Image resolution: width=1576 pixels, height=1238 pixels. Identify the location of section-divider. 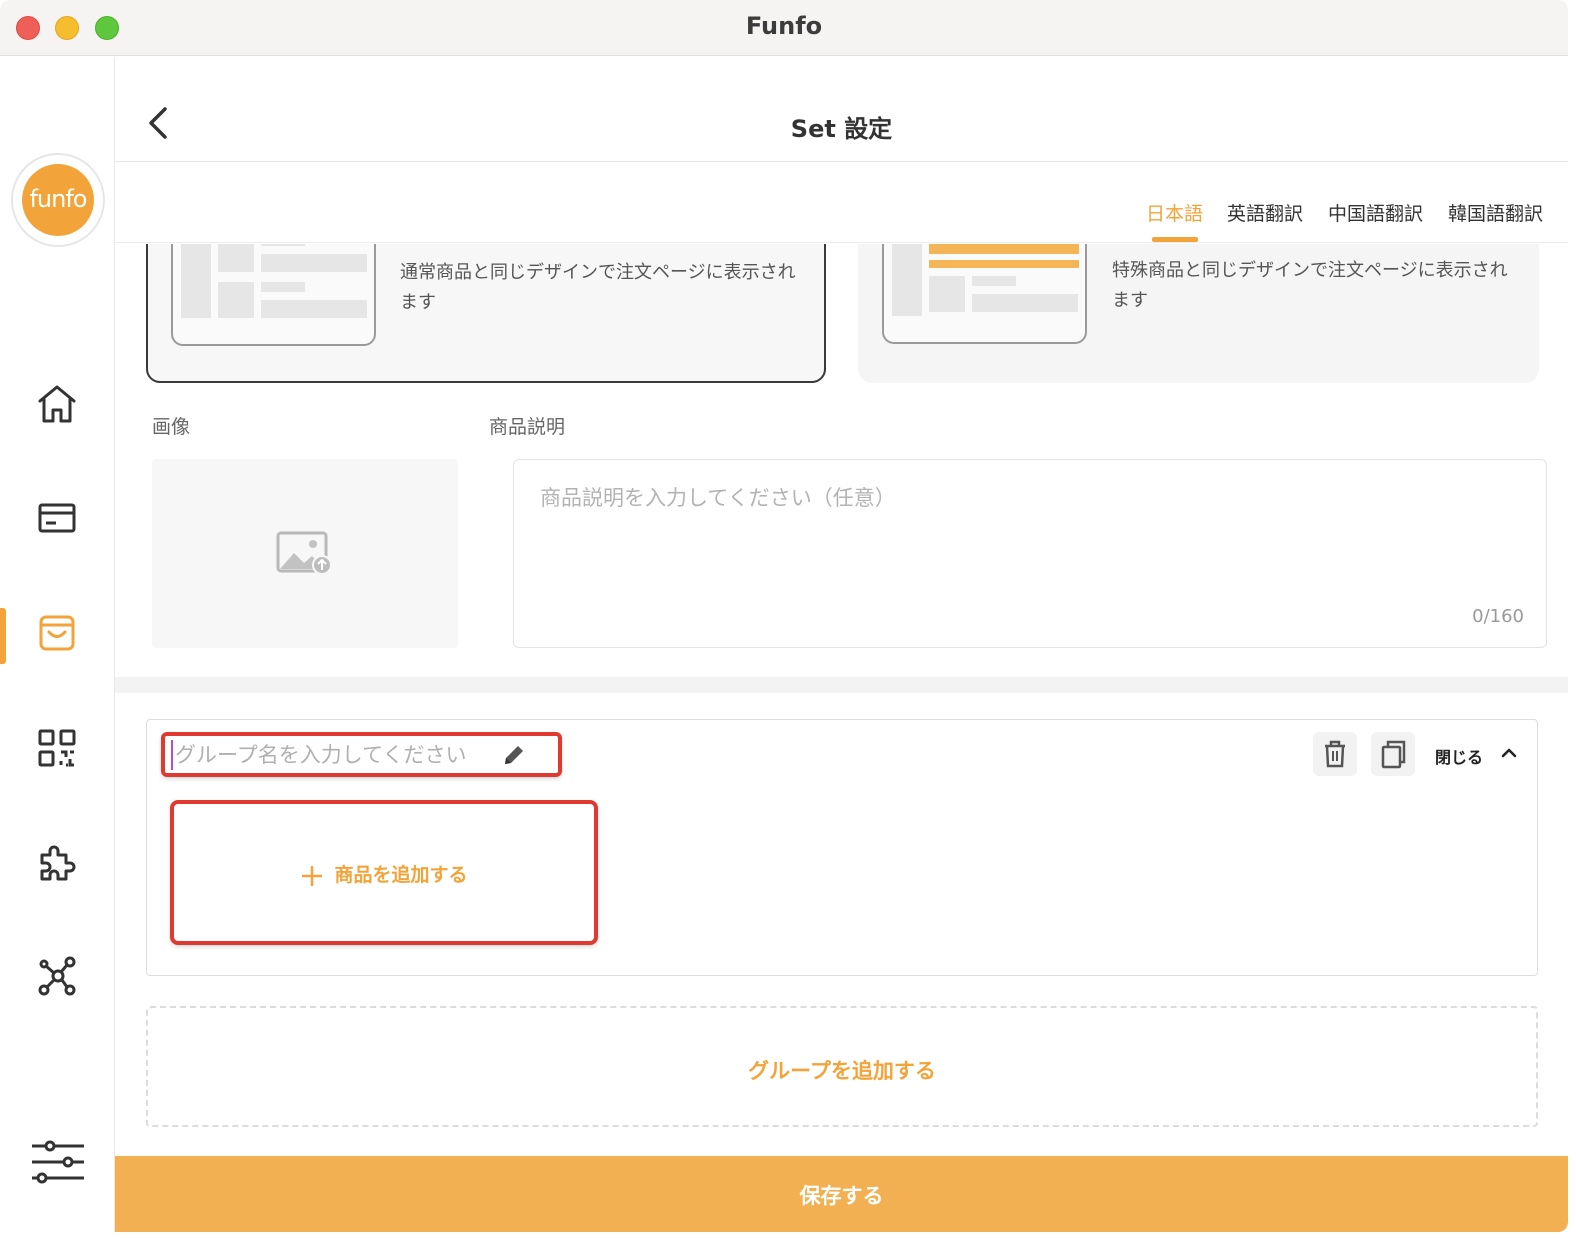
(841, 685).